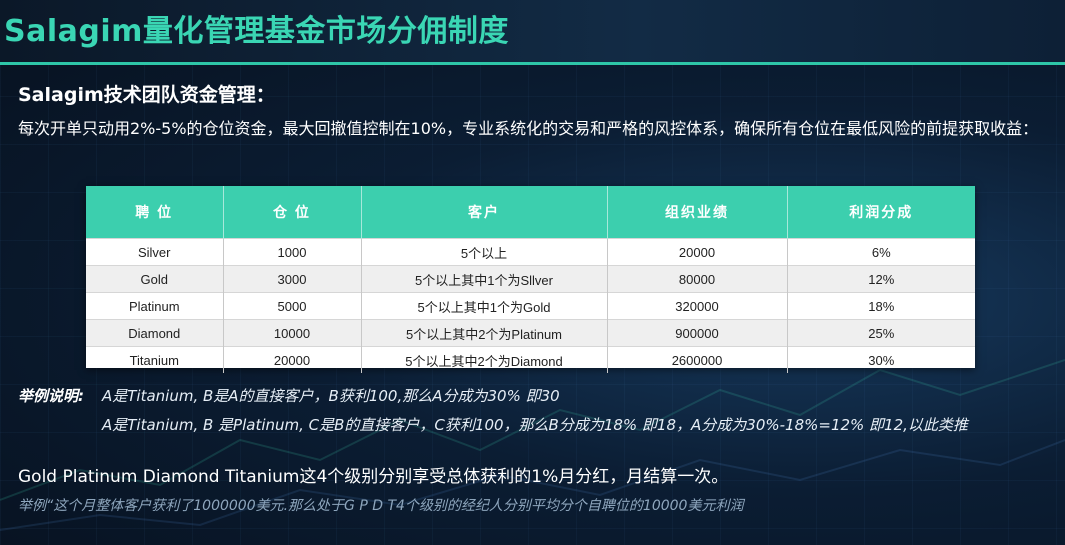 This screenshot has width=1065, height=545. Describe the element at coordinates (484, 333) in the screenshot. I see `table-cell: 5个以上其中2个为Platinum` at that location.